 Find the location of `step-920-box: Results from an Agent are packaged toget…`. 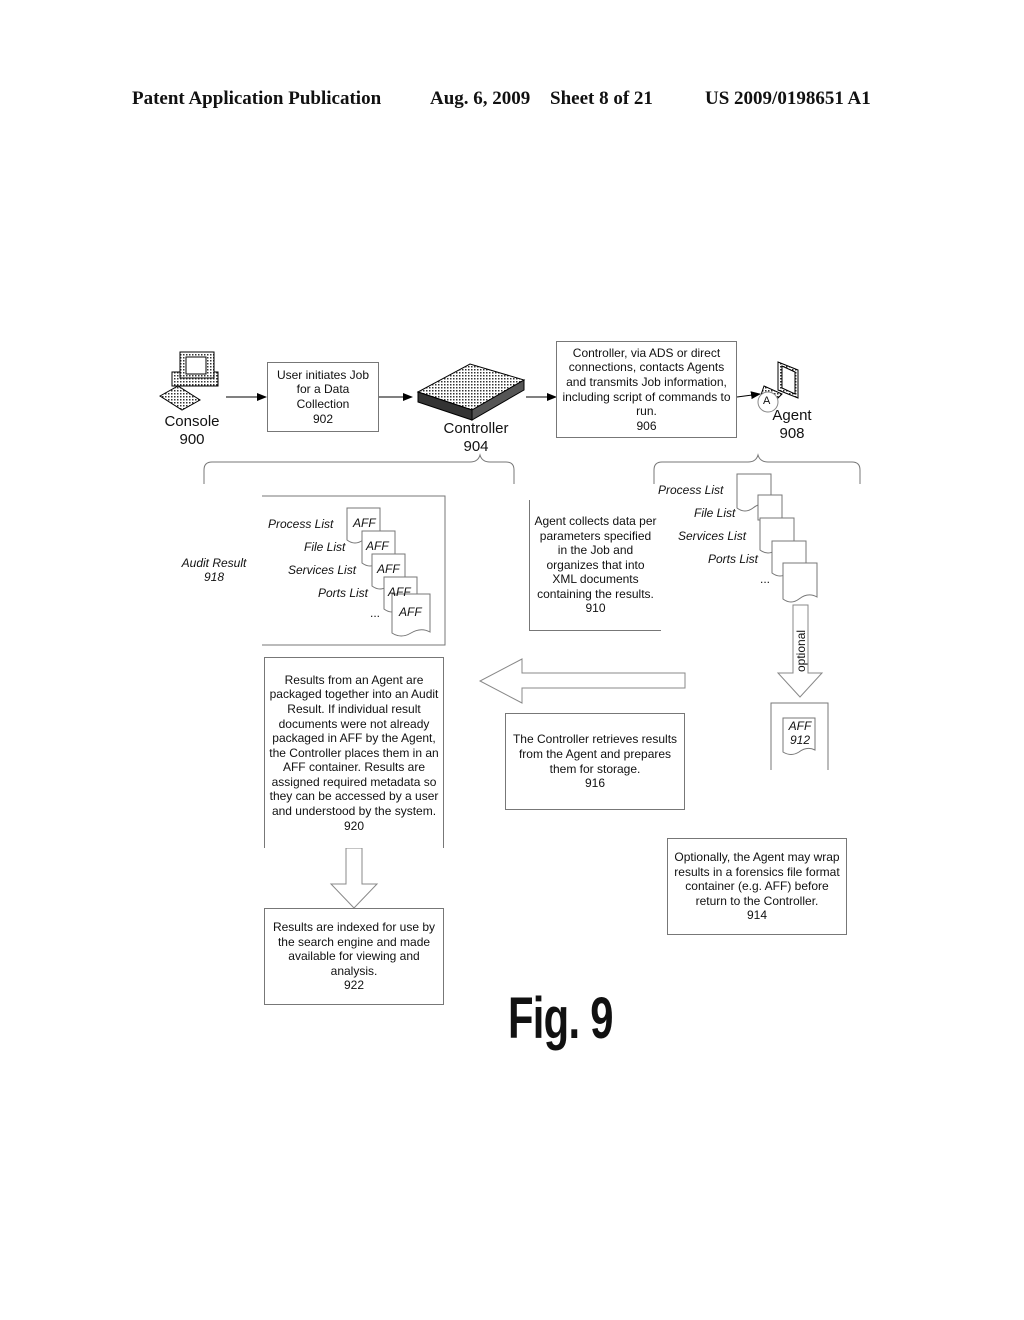

step-920-box: Results from an Agent are packaged toget… is located at coordinates (354, 752).